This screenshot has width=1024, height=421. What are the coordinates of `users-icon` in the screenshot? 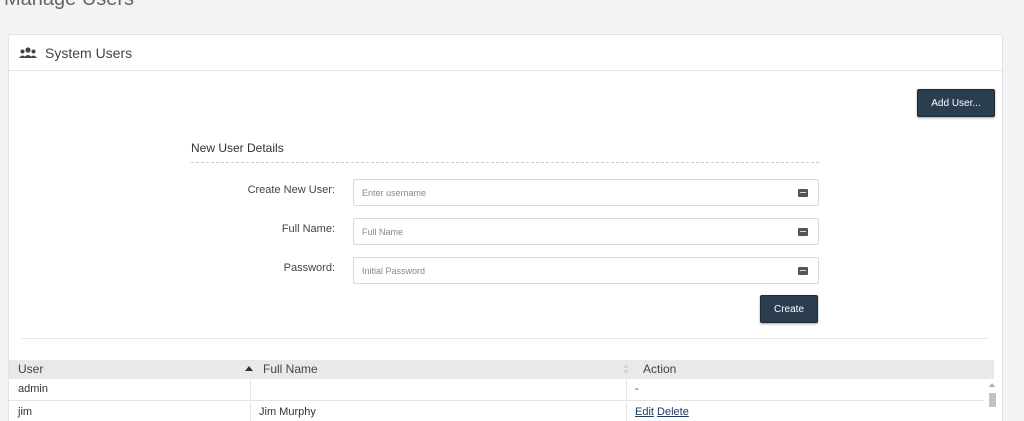 It's located at (28, 52).